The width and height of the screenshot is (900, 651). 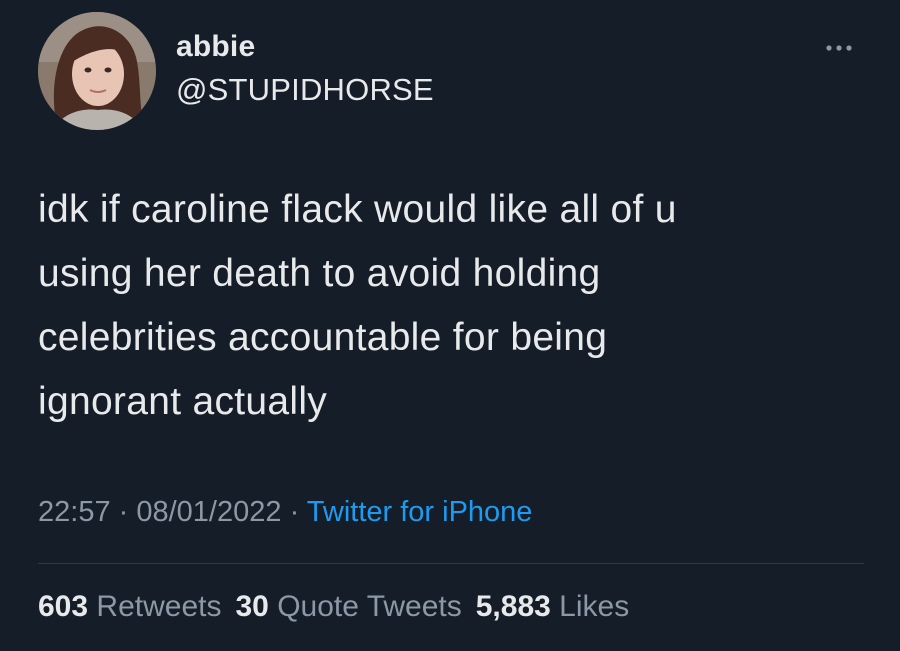 I want to click on quote-tweets-count: 30, so click(x=252, y=606).